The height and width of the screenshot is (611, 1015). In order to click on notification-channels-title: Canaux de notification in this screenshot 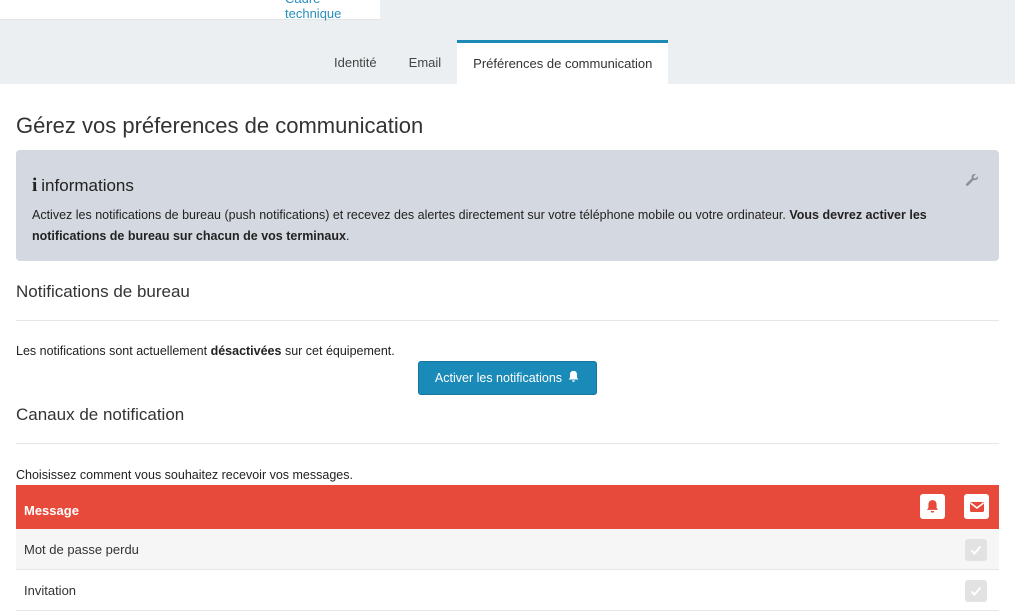, I will do `click(100, 414)`.